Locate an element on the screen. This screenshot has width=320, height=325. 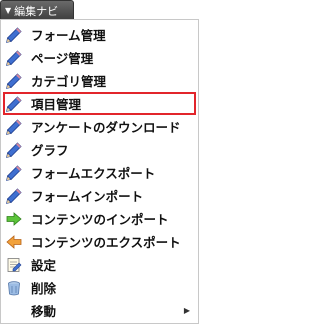
menu-item-settings: 設定 is located at coordinates (99, 264).